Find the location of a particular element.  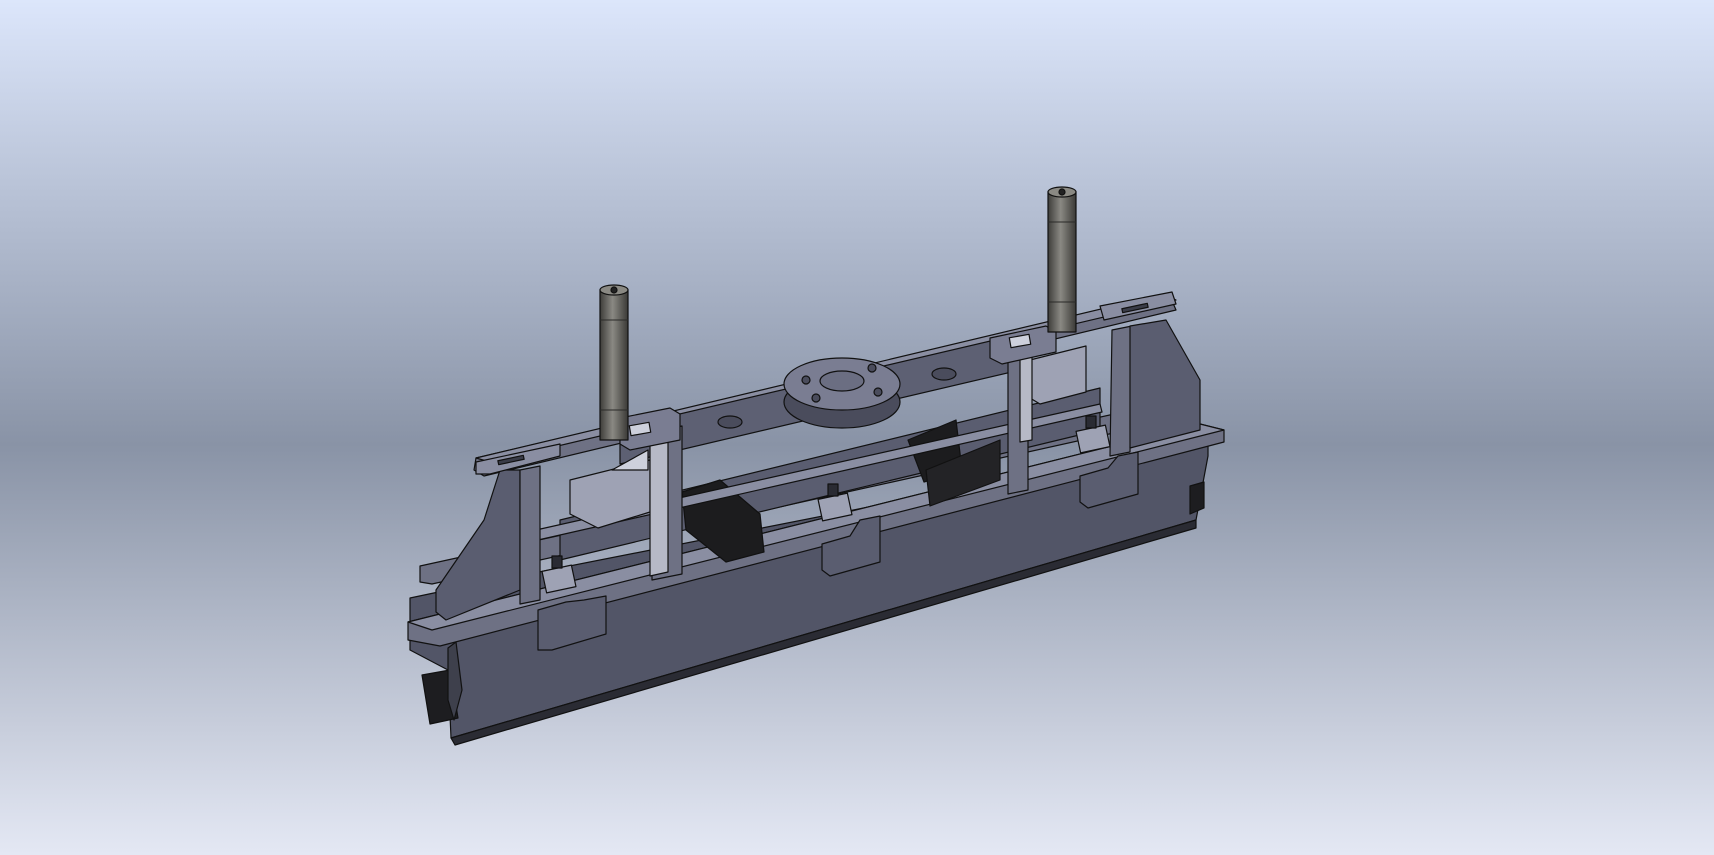

left-guide-rod is located at coordinates (614, 365).